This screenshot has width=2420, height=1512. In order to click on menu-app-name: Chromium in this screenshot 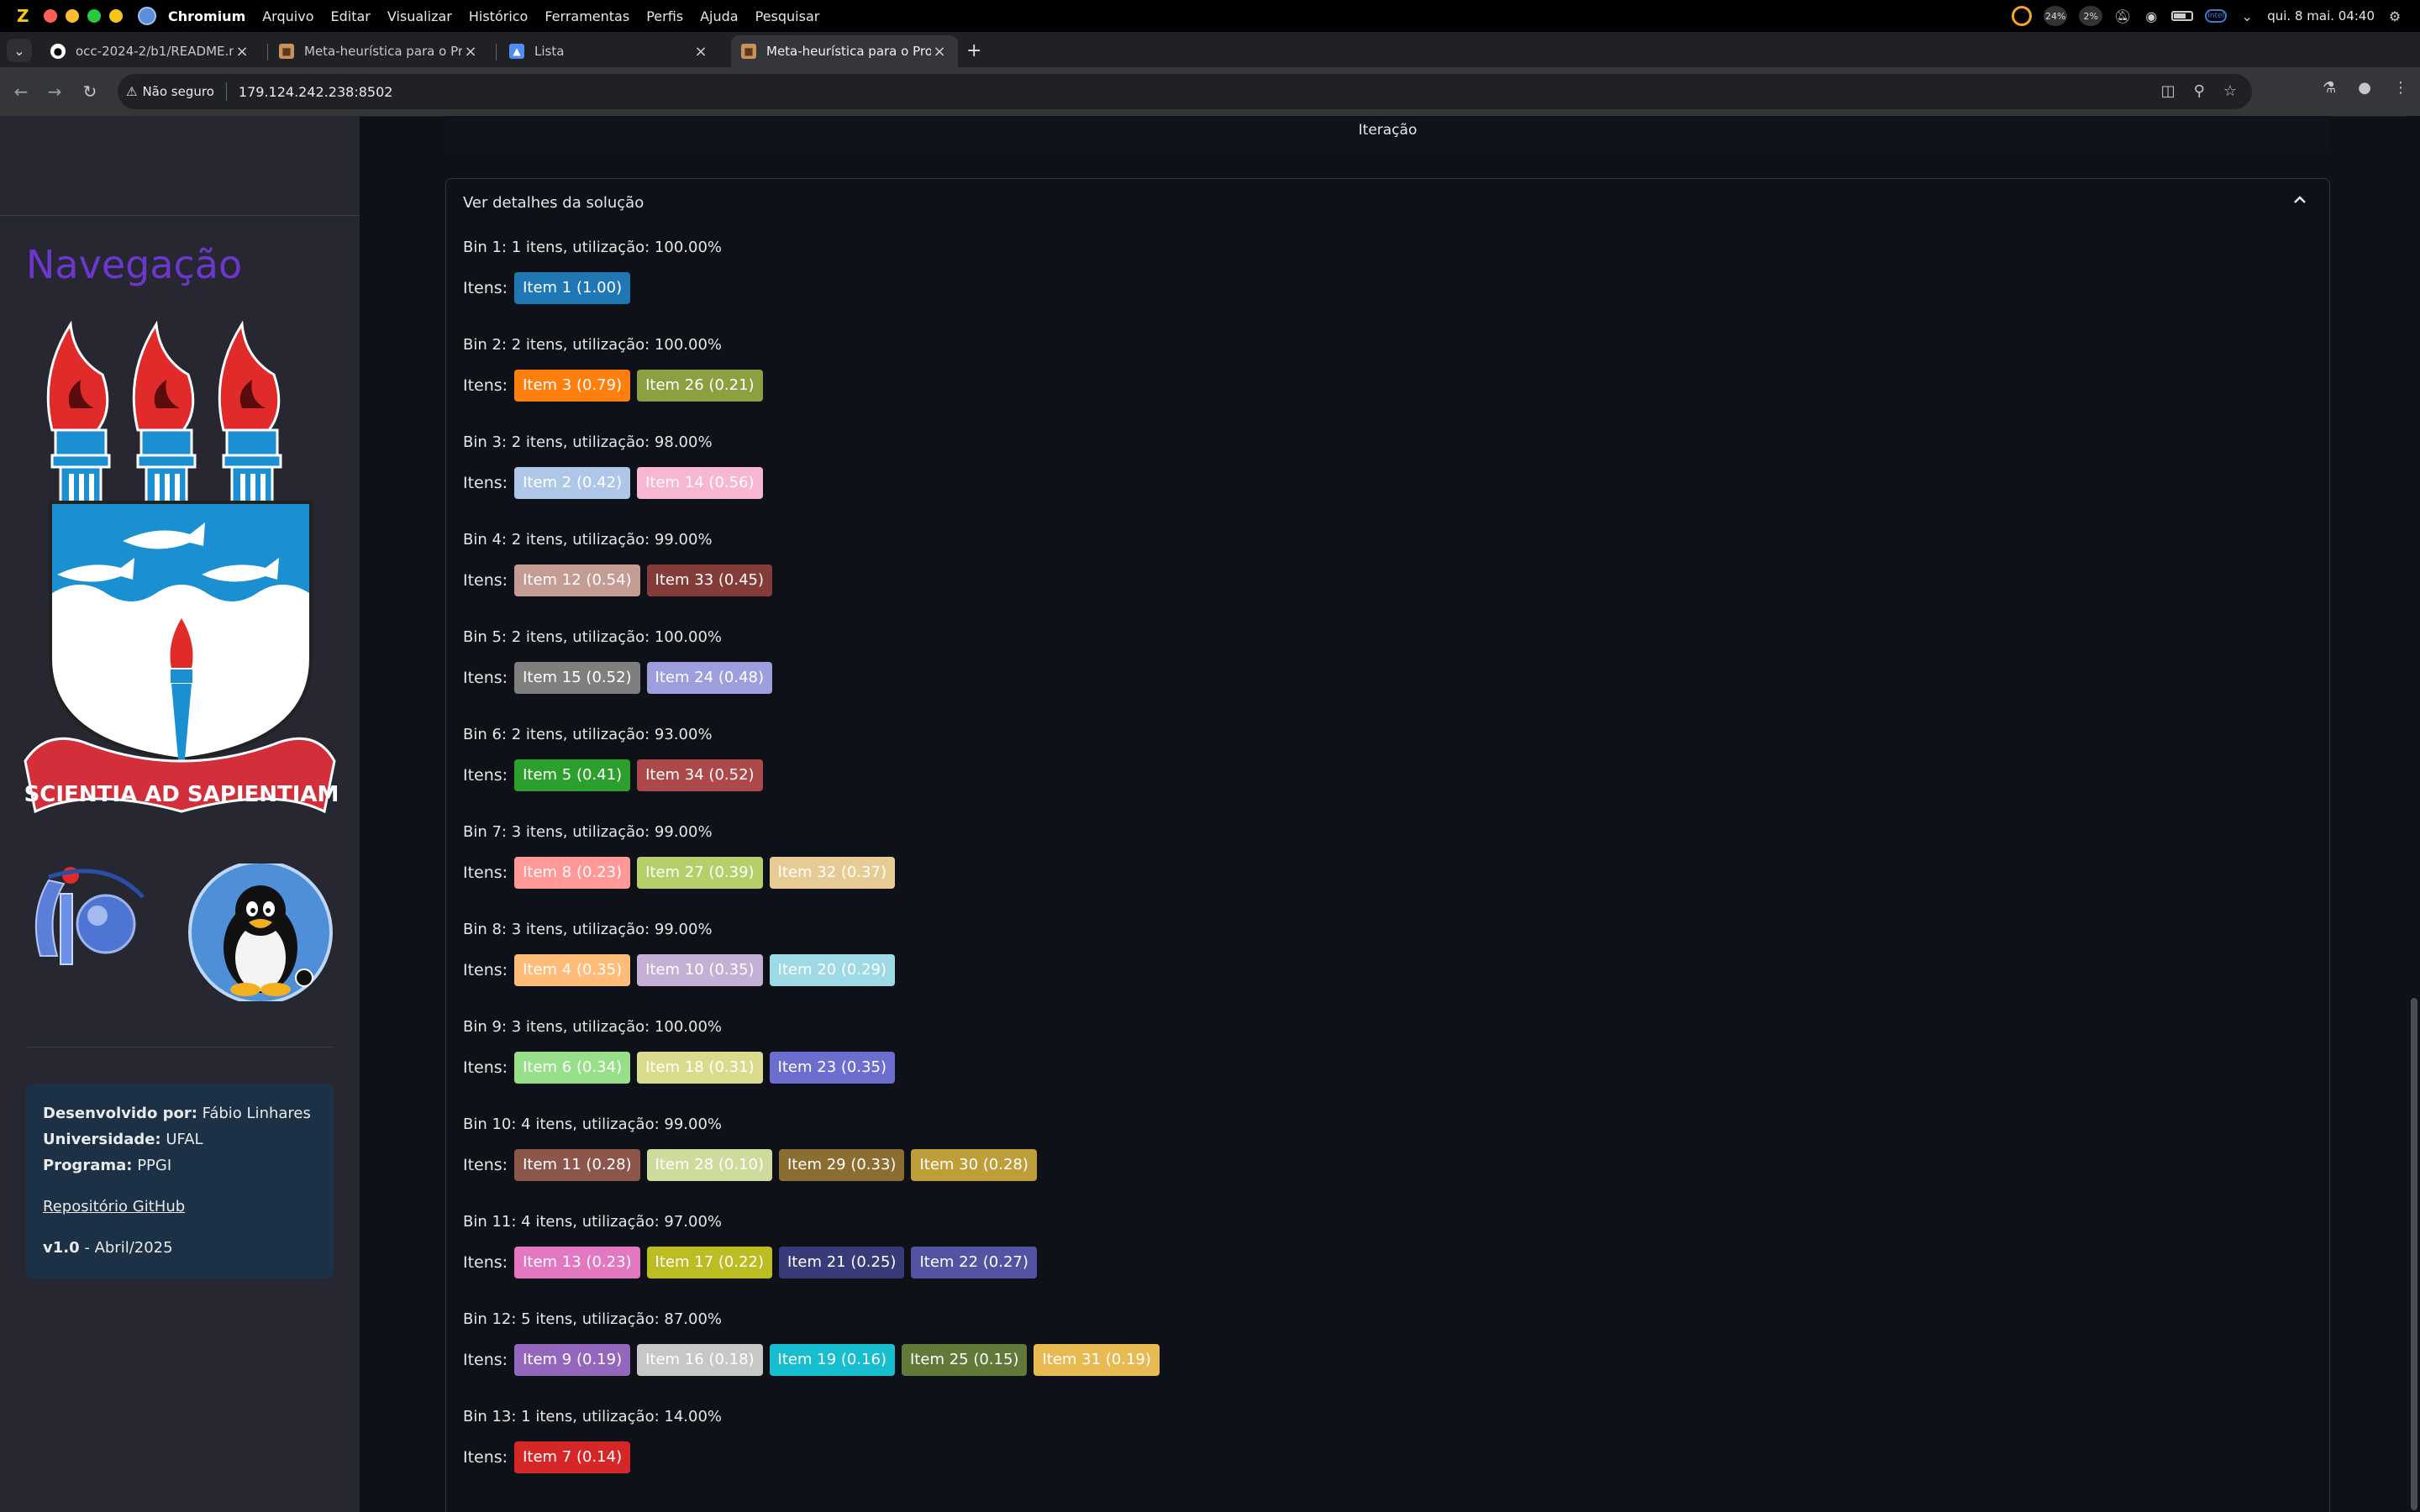, I will do `click(206, 16)`.